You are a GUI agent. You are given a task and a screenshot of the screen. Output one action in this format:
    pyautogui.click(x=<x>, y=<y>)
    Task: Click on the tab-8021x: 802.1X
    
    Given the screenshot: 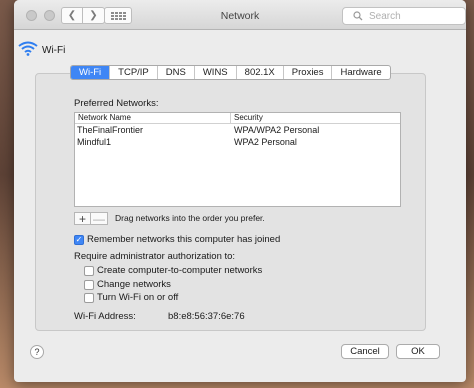 What is the action you would take?
    pyautogui.click(x=260, y=72)
    